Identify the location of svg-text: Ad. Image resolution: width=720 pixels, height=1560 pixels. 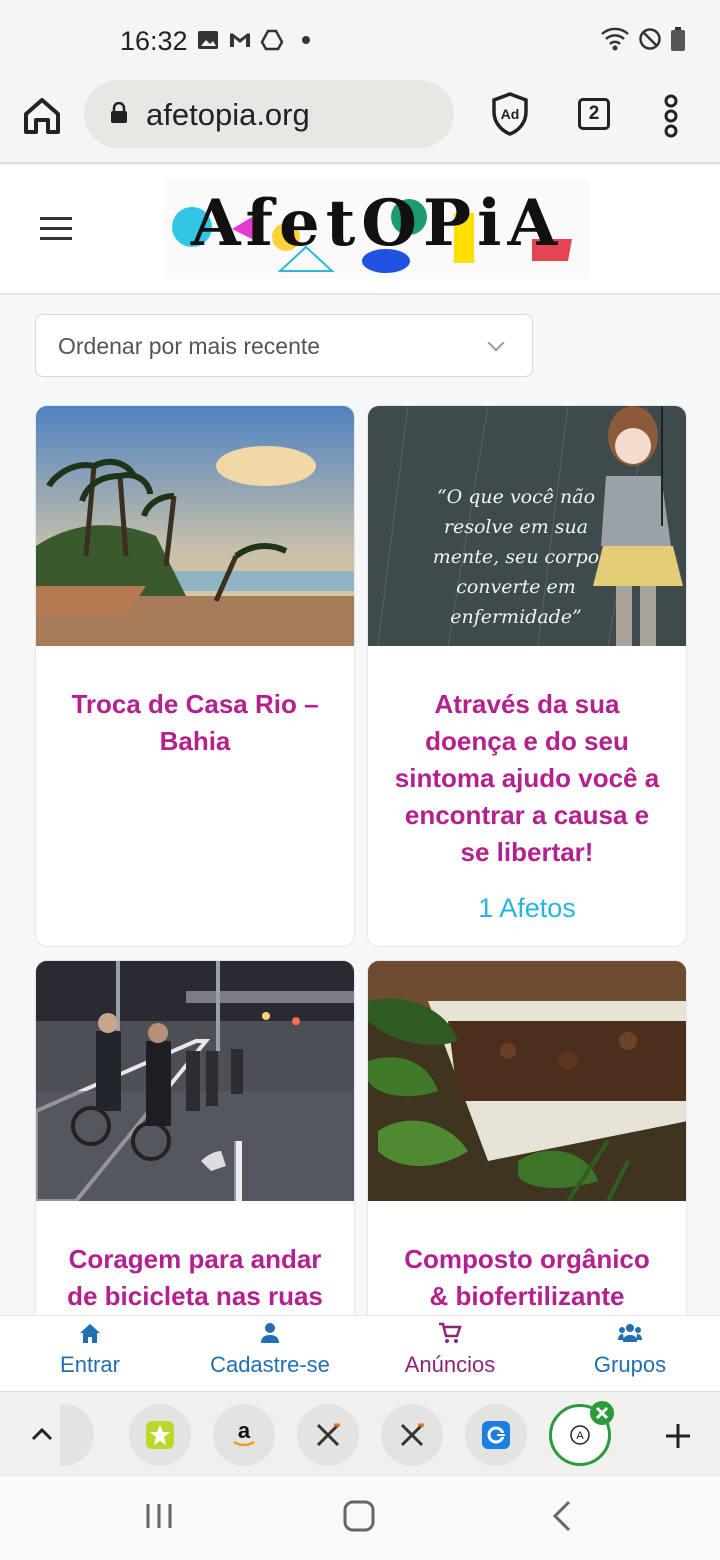
(510, 114).